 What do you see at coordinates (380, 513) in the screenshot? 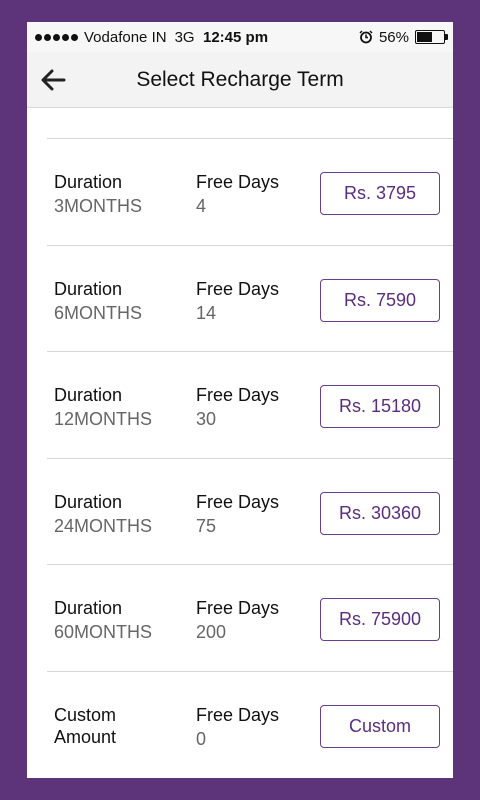
I see `price-button-24months: Rs. 30360` at bounding box center [380, 513].